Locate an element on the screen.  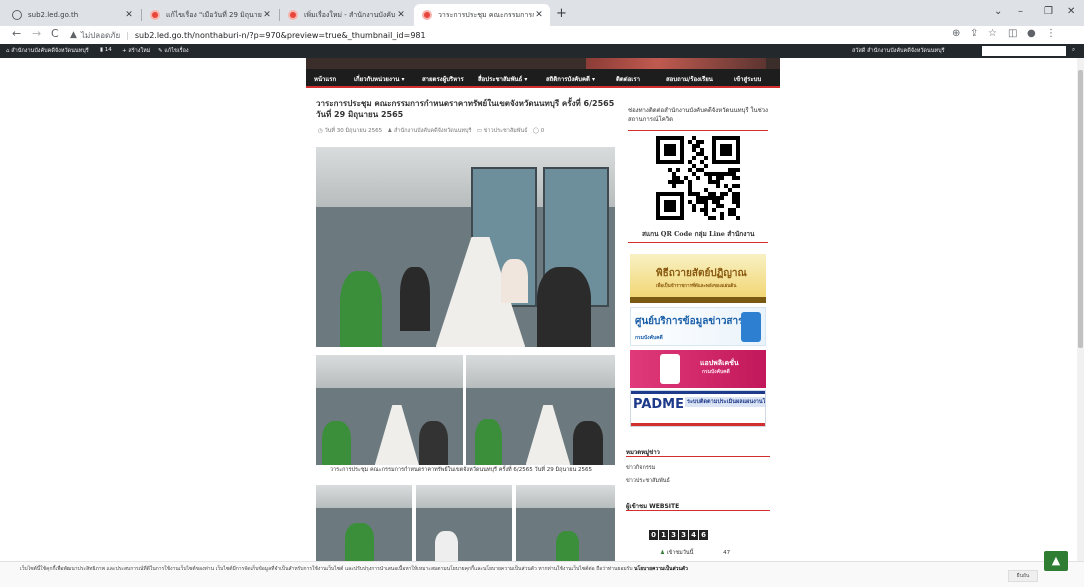
menu-item-contact: ติดต่อเรา is located at coordinates (628, 79).